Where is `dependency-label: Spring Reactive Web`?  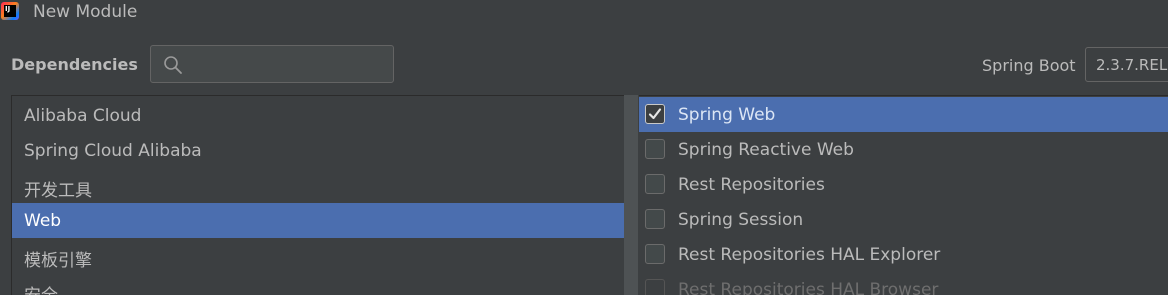 dependency-label: Spring Reactive Web is located at coordinates (766, 150).